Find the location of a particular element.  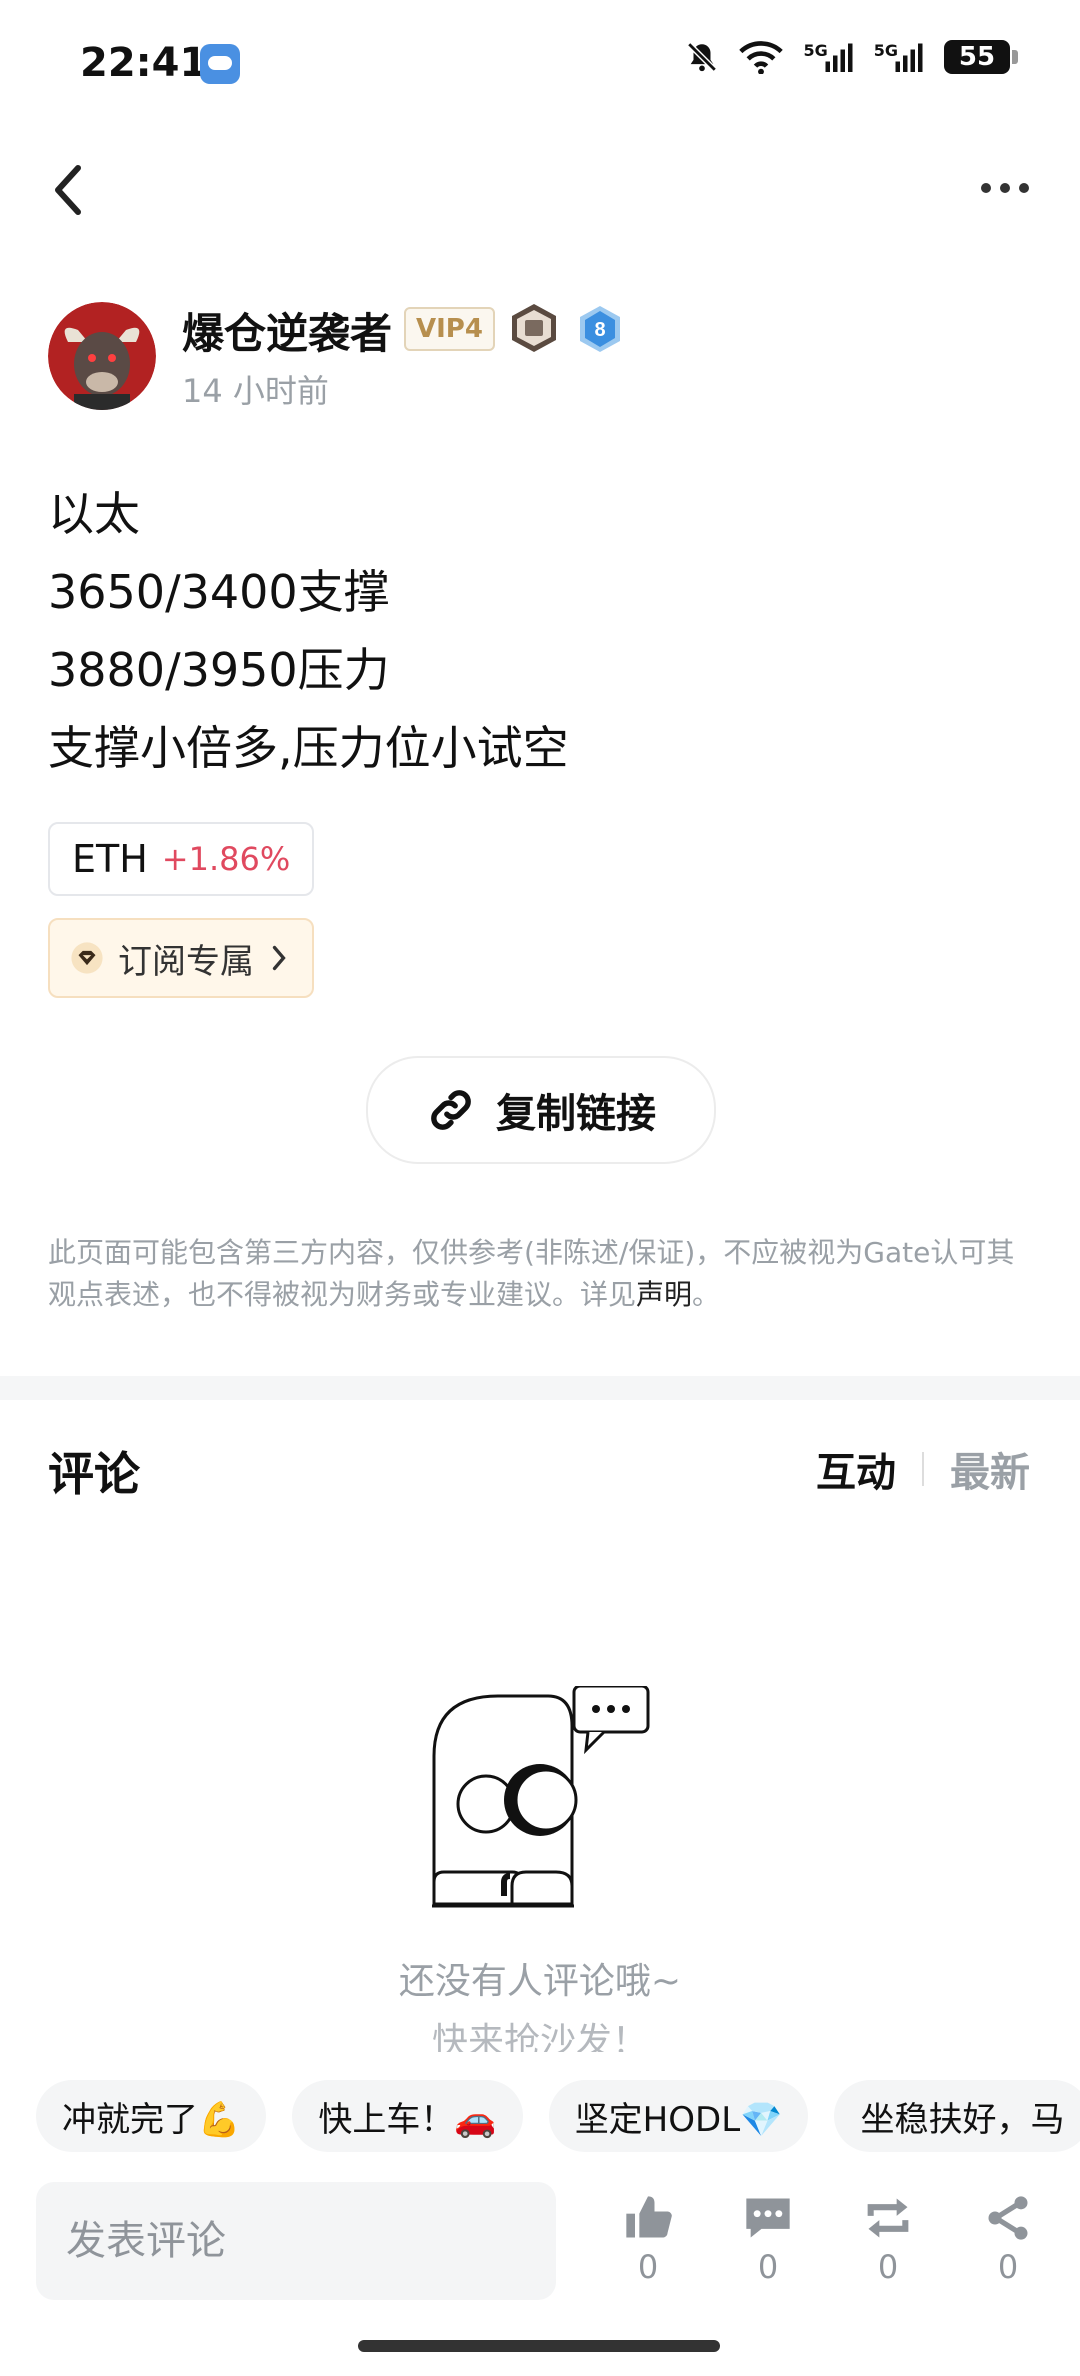

tab-separator is located at coordinates (923, 1469).